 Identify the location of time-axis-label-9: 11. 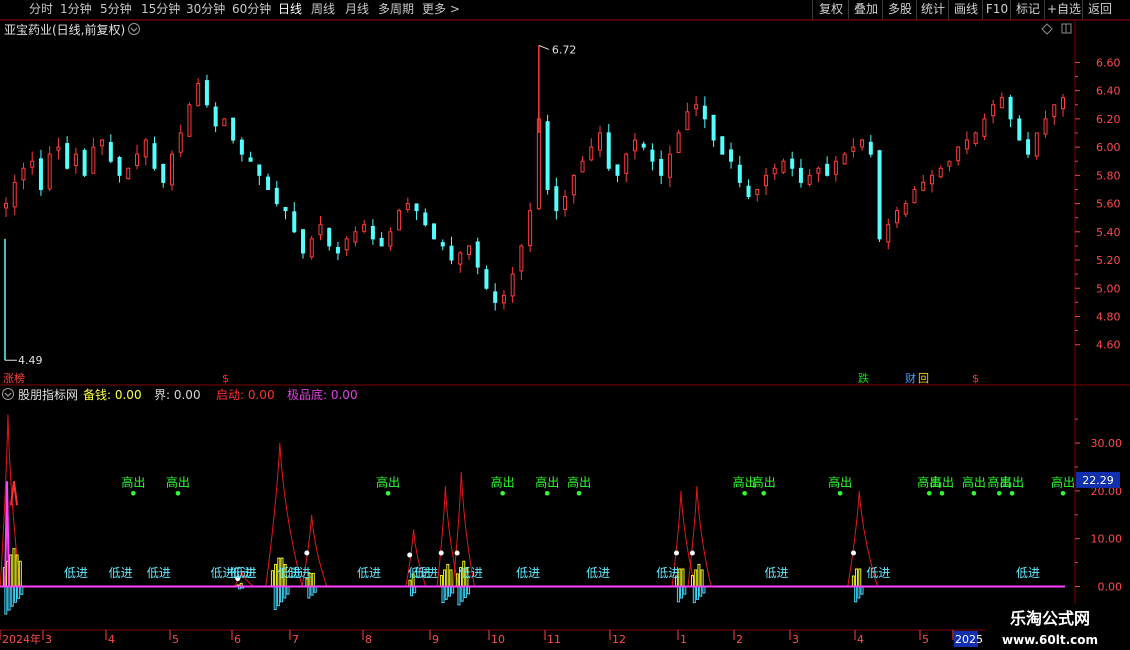
(554, 639).